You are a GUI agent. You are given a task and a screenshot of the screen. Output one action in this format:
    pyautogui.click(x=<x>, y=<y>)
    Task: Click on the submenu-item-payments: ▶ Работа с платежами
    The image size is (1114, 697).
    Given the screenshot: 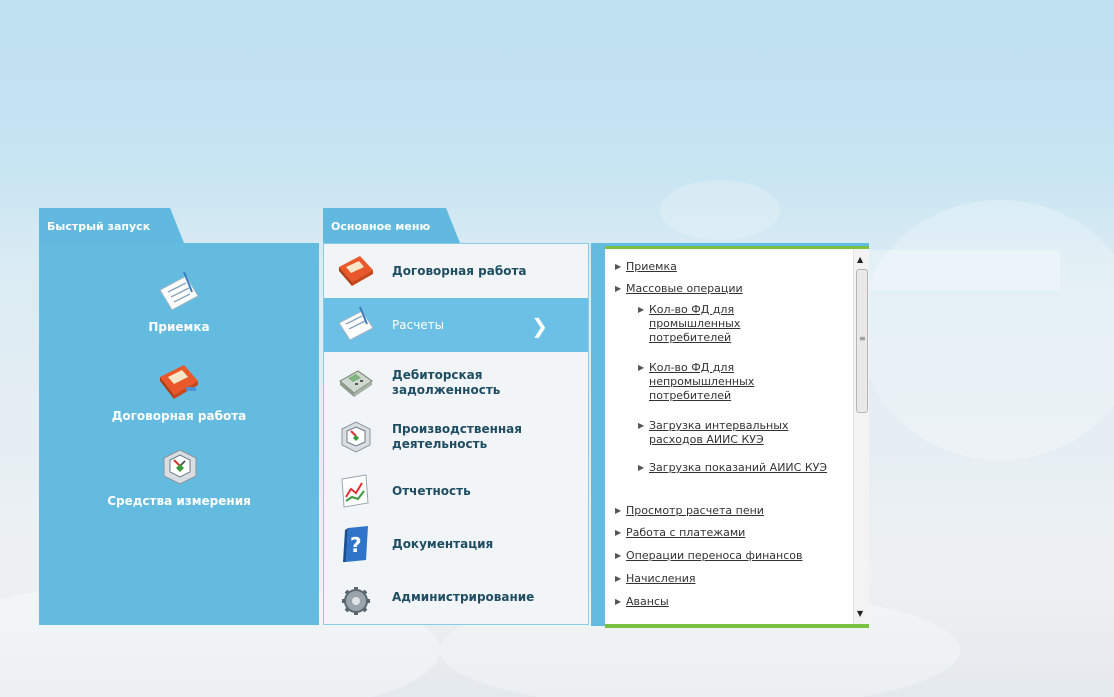 What is the action you would take?
    pyautogui.click(x=730, y=533)
    